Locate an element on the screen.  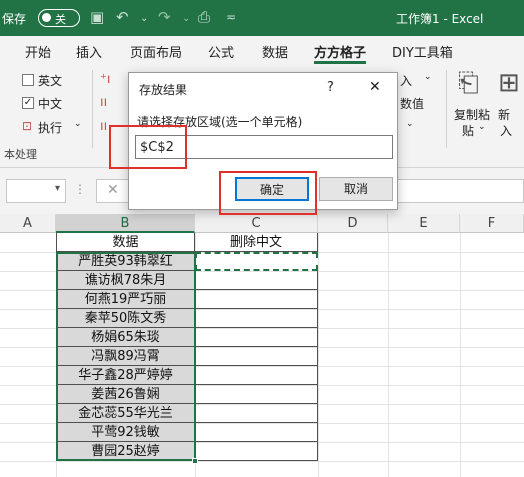
english-checkbox is located at coordinates (28, 80).